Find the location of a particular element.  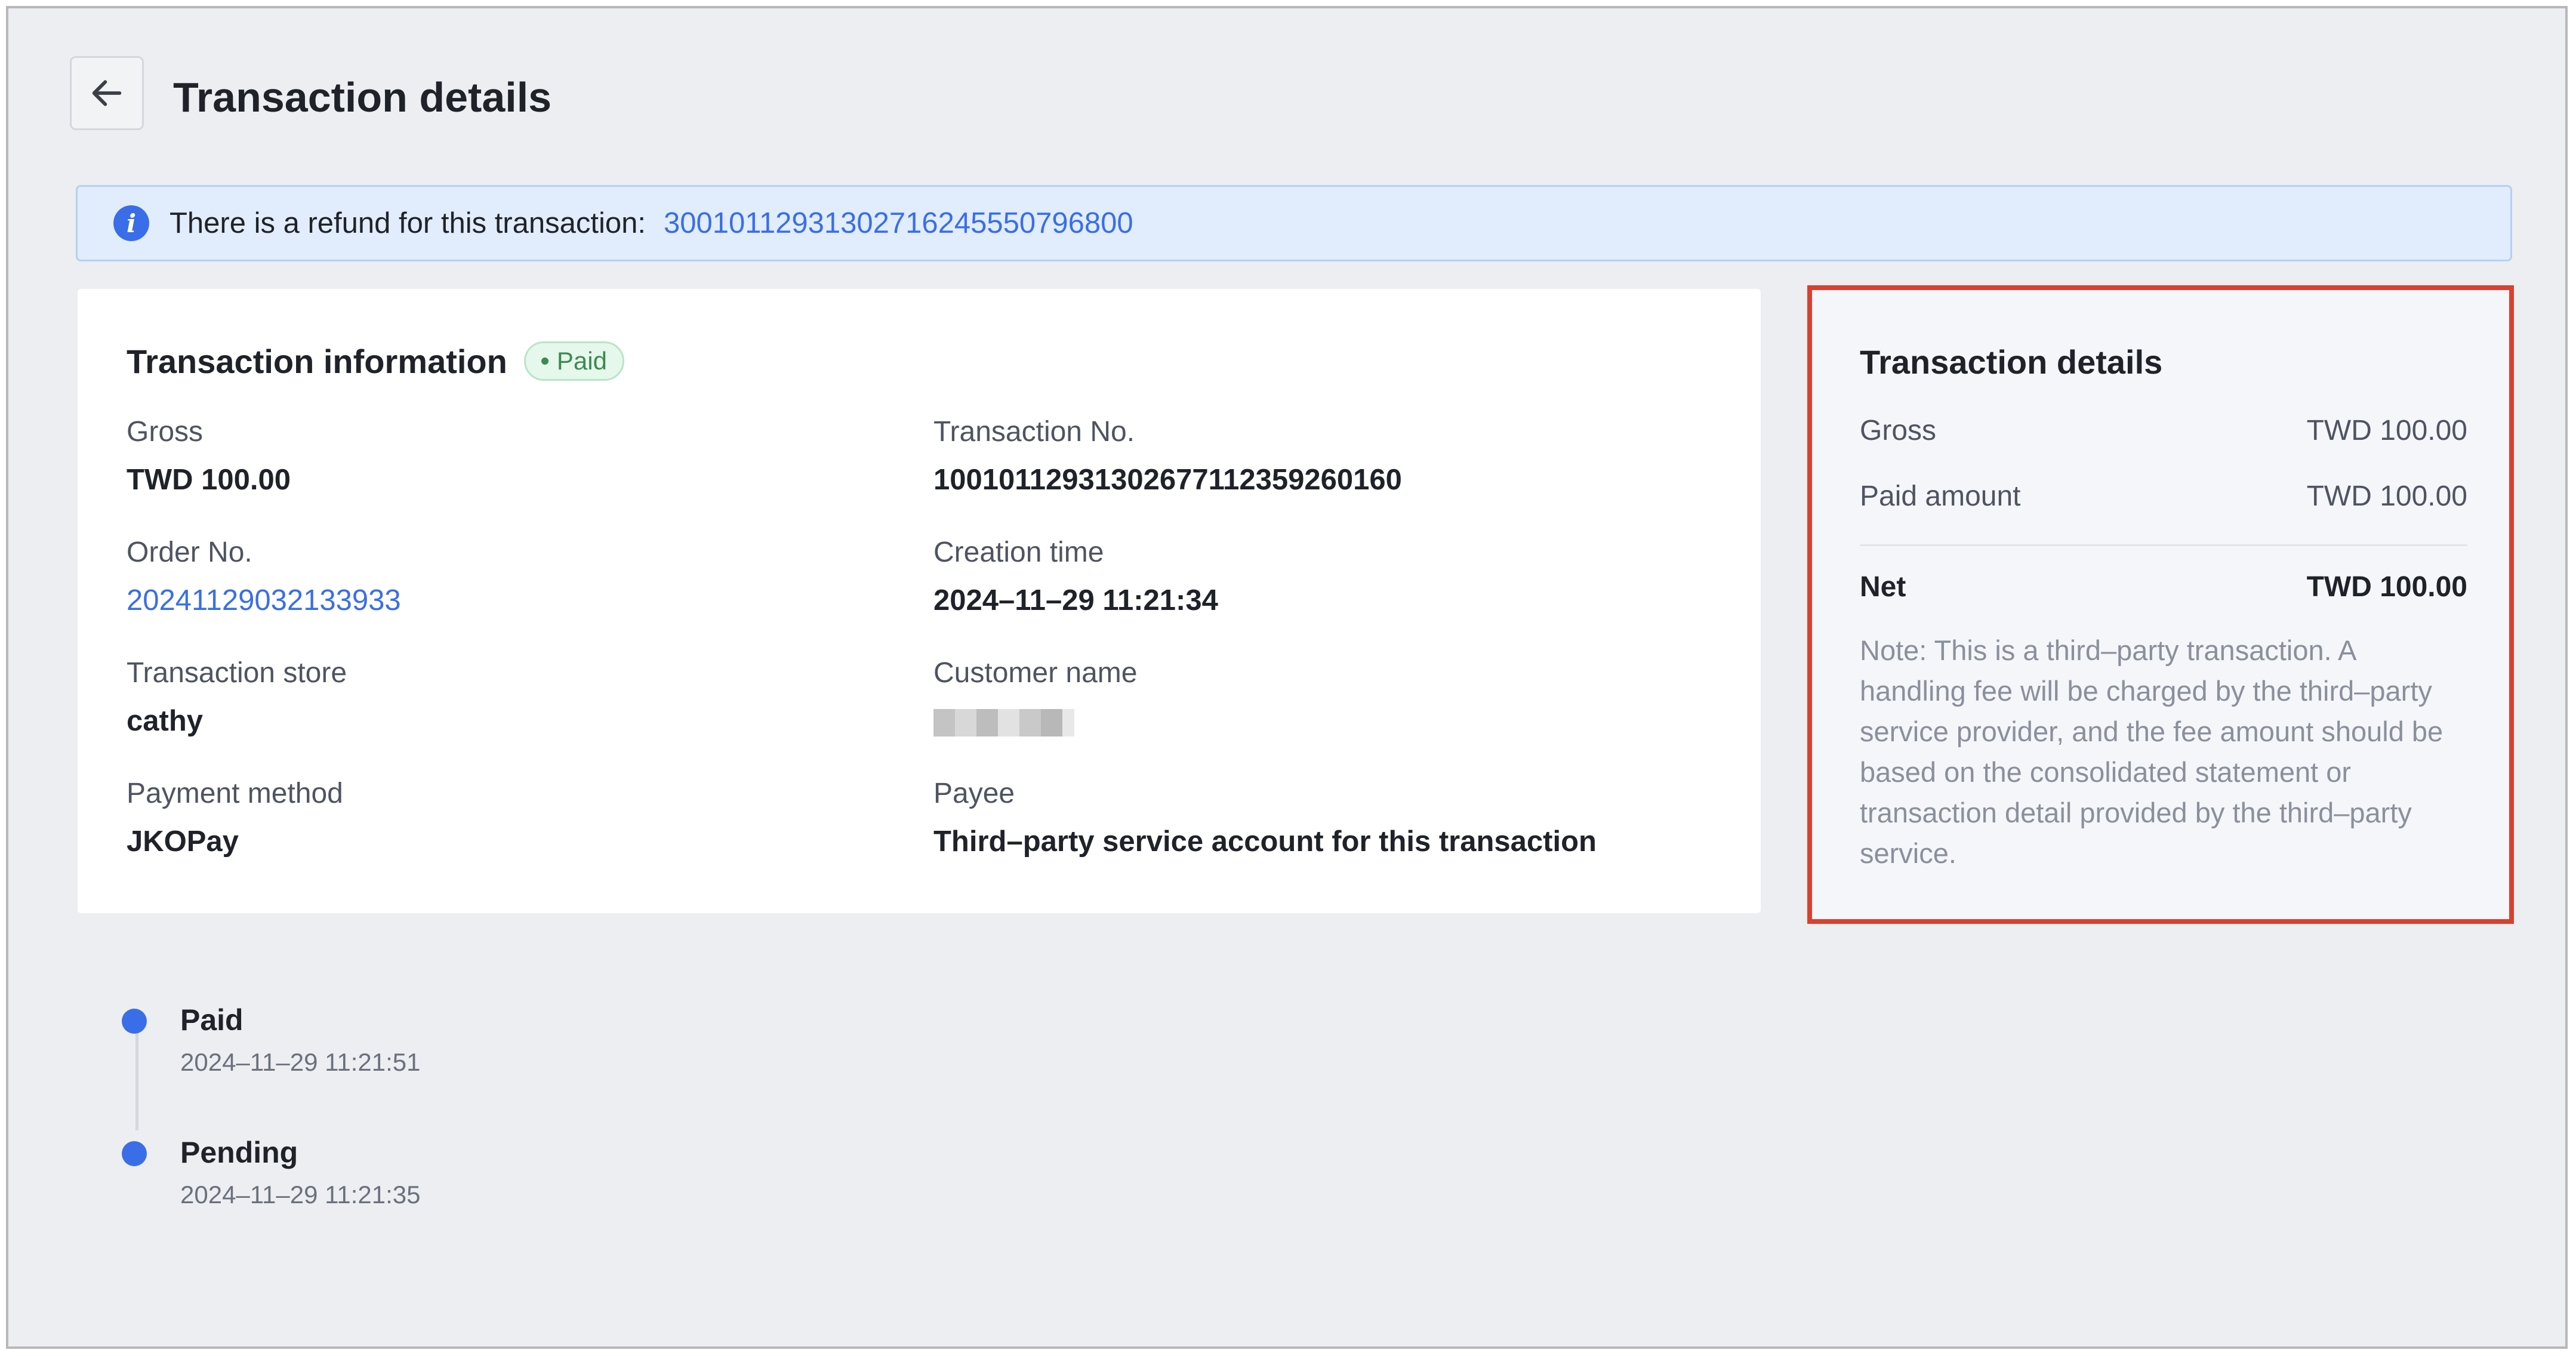

row-label: Gross is located at coordinates (1898, 431).